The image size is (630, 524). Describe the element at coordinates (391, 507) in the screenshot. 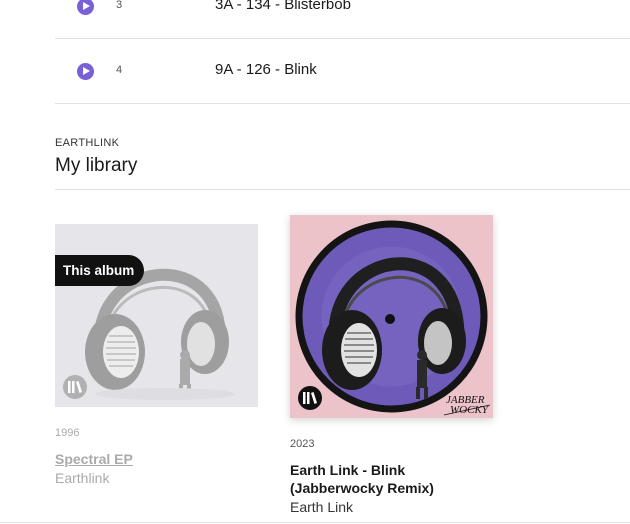

I see `album-artist-link: Earth Link` at that location.